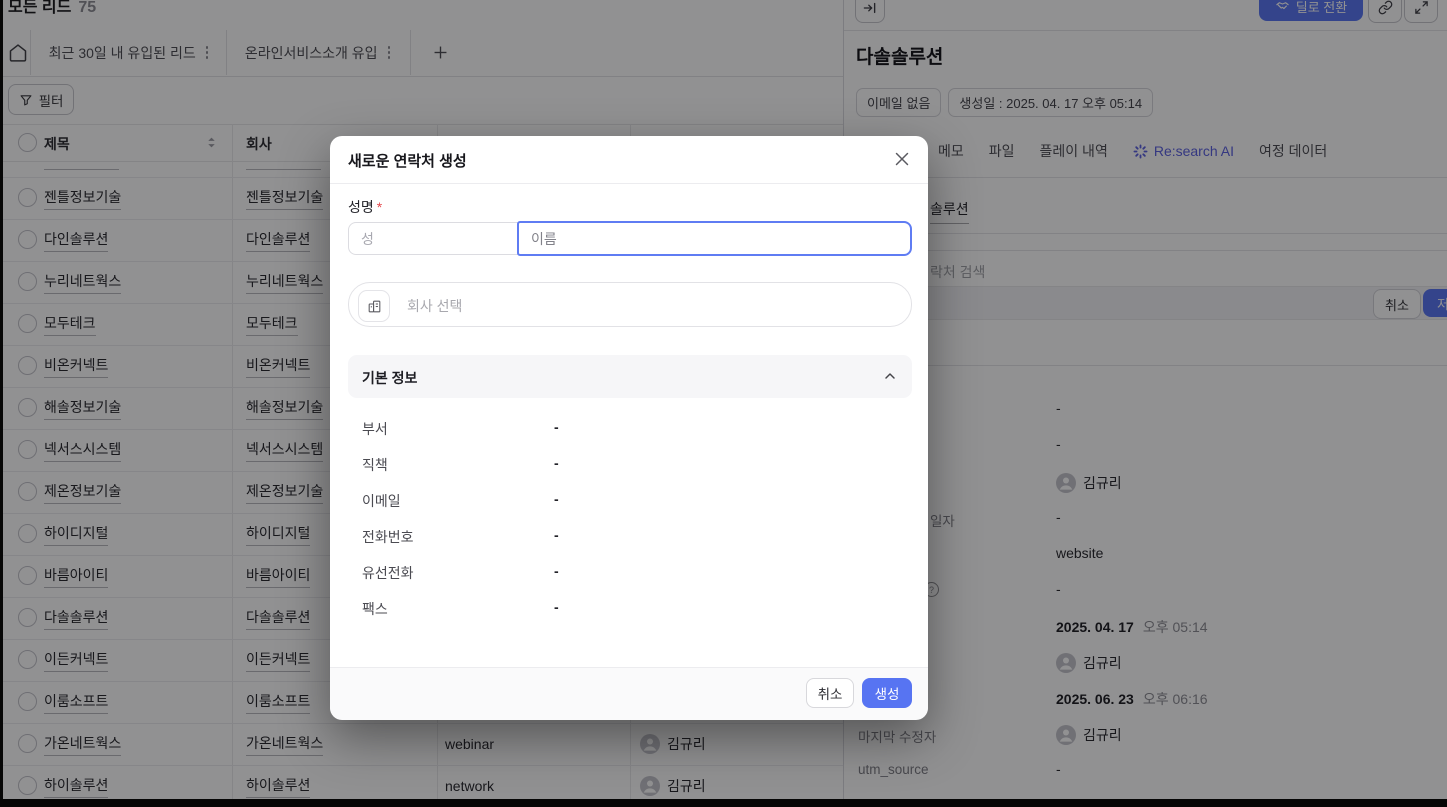  I want to click on modal-field-row: 직책 -, so click(629, 464).